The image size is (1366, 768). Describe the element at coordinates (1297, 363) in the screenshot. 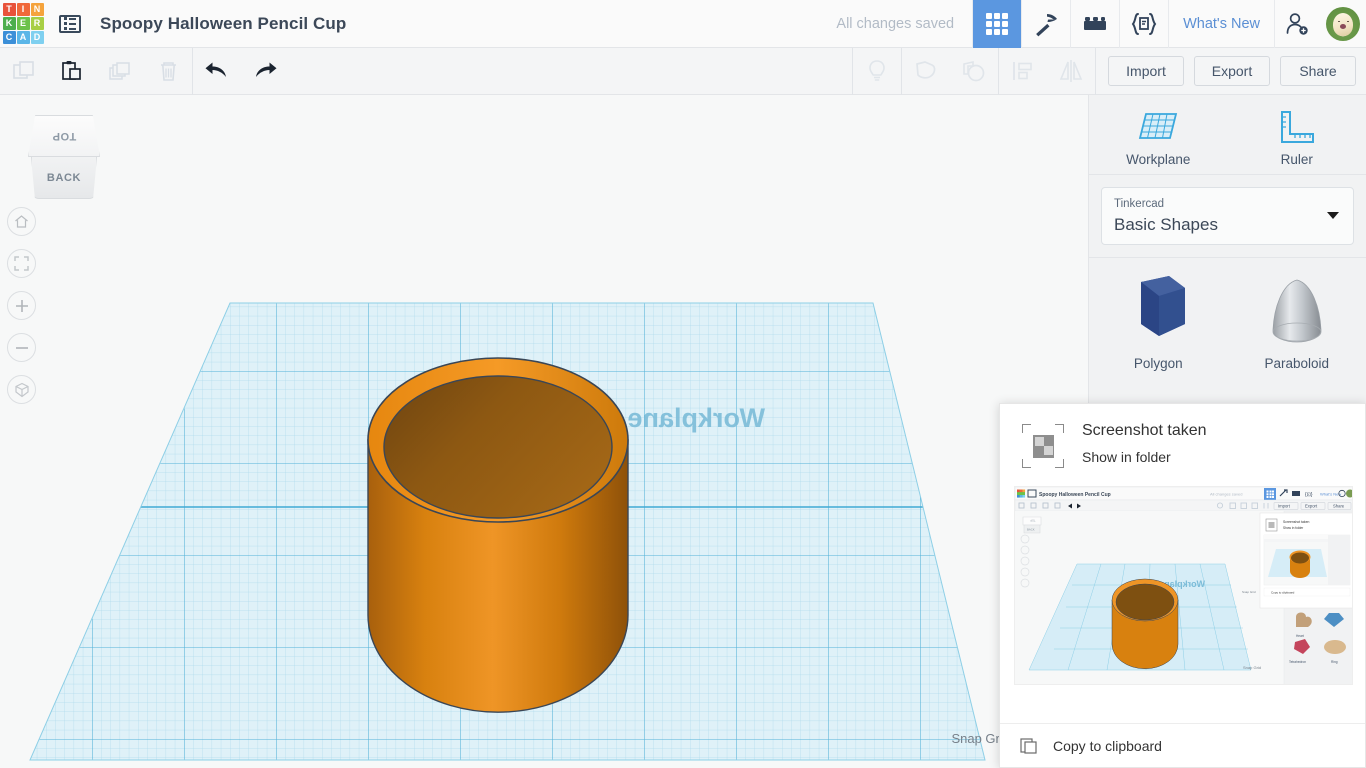

I see `paraboloid-label: Paraboloid` at that location.